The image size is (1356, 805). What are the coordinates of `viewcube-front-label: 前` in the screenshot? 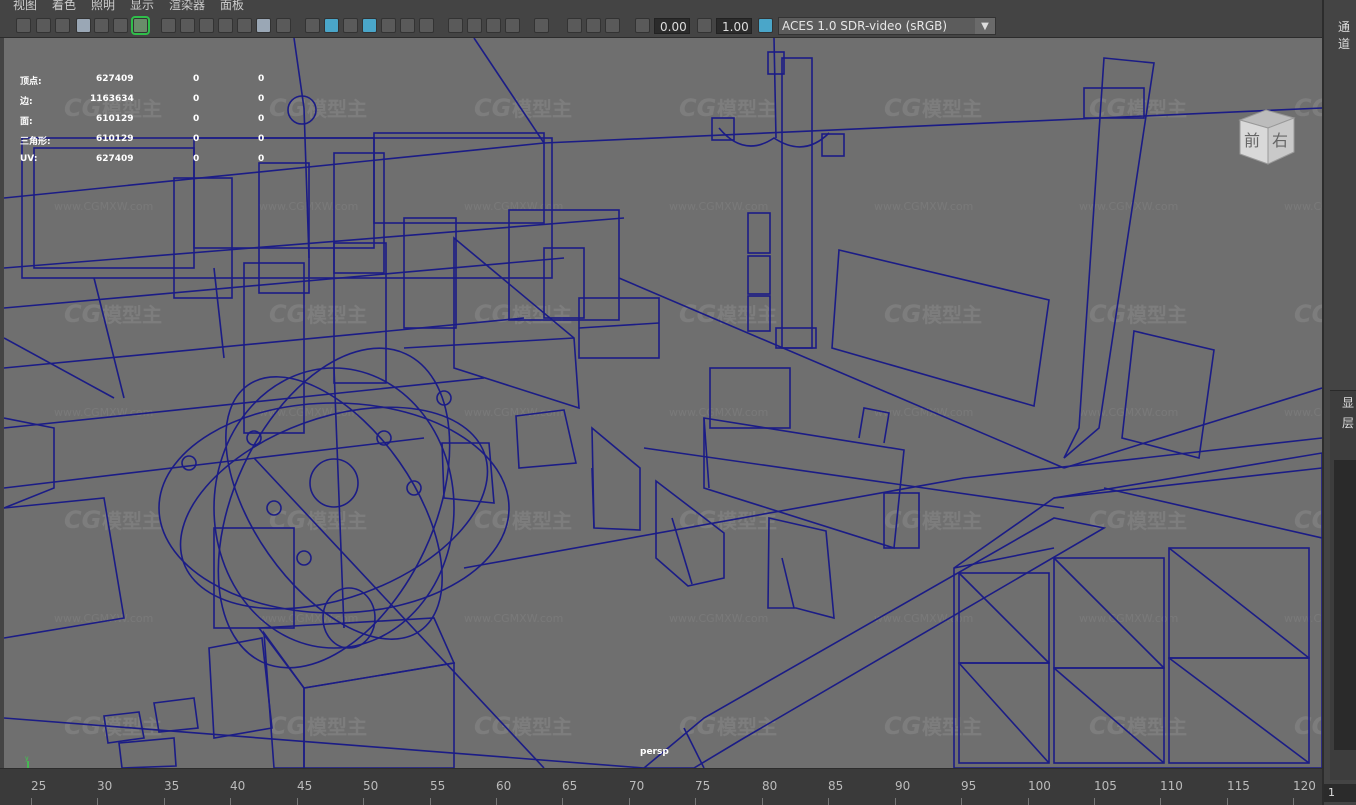 It's located at (1252, 140).